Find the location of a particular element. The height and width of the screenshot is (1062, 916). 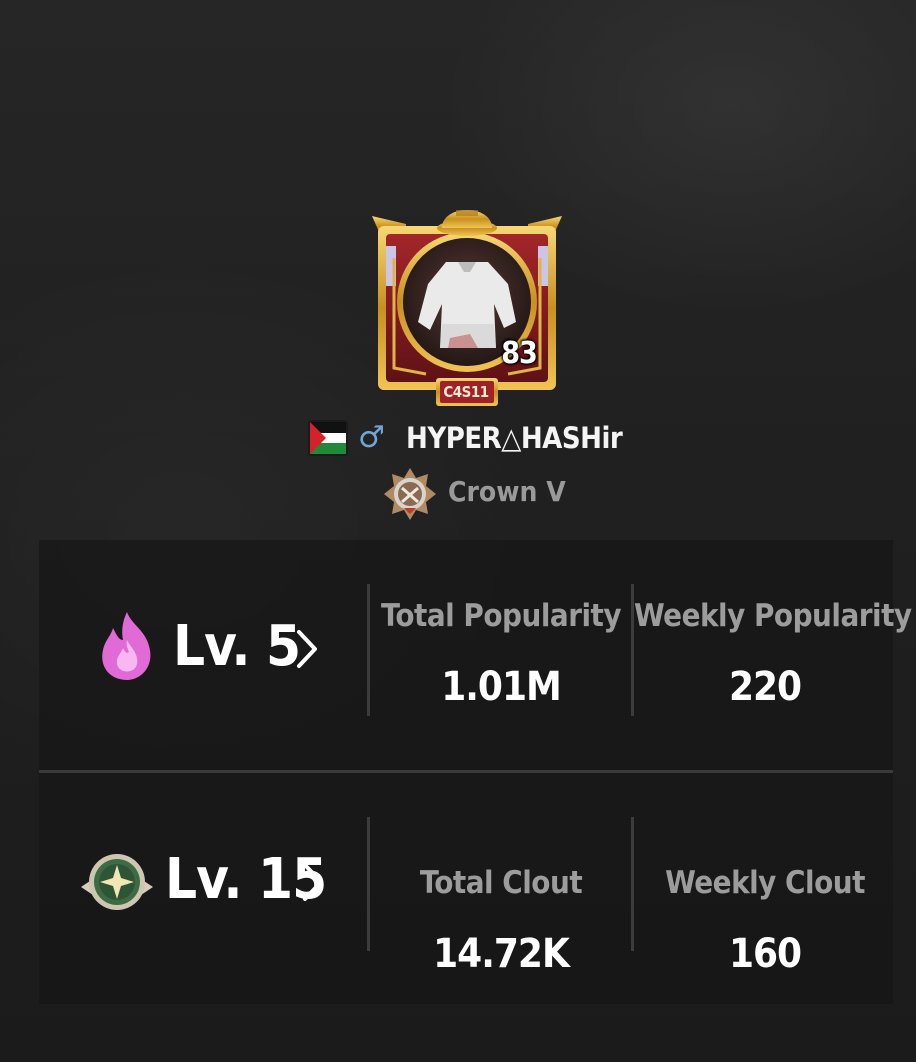

weekly-clout-value: 160 is located at coordinates (765, 954).